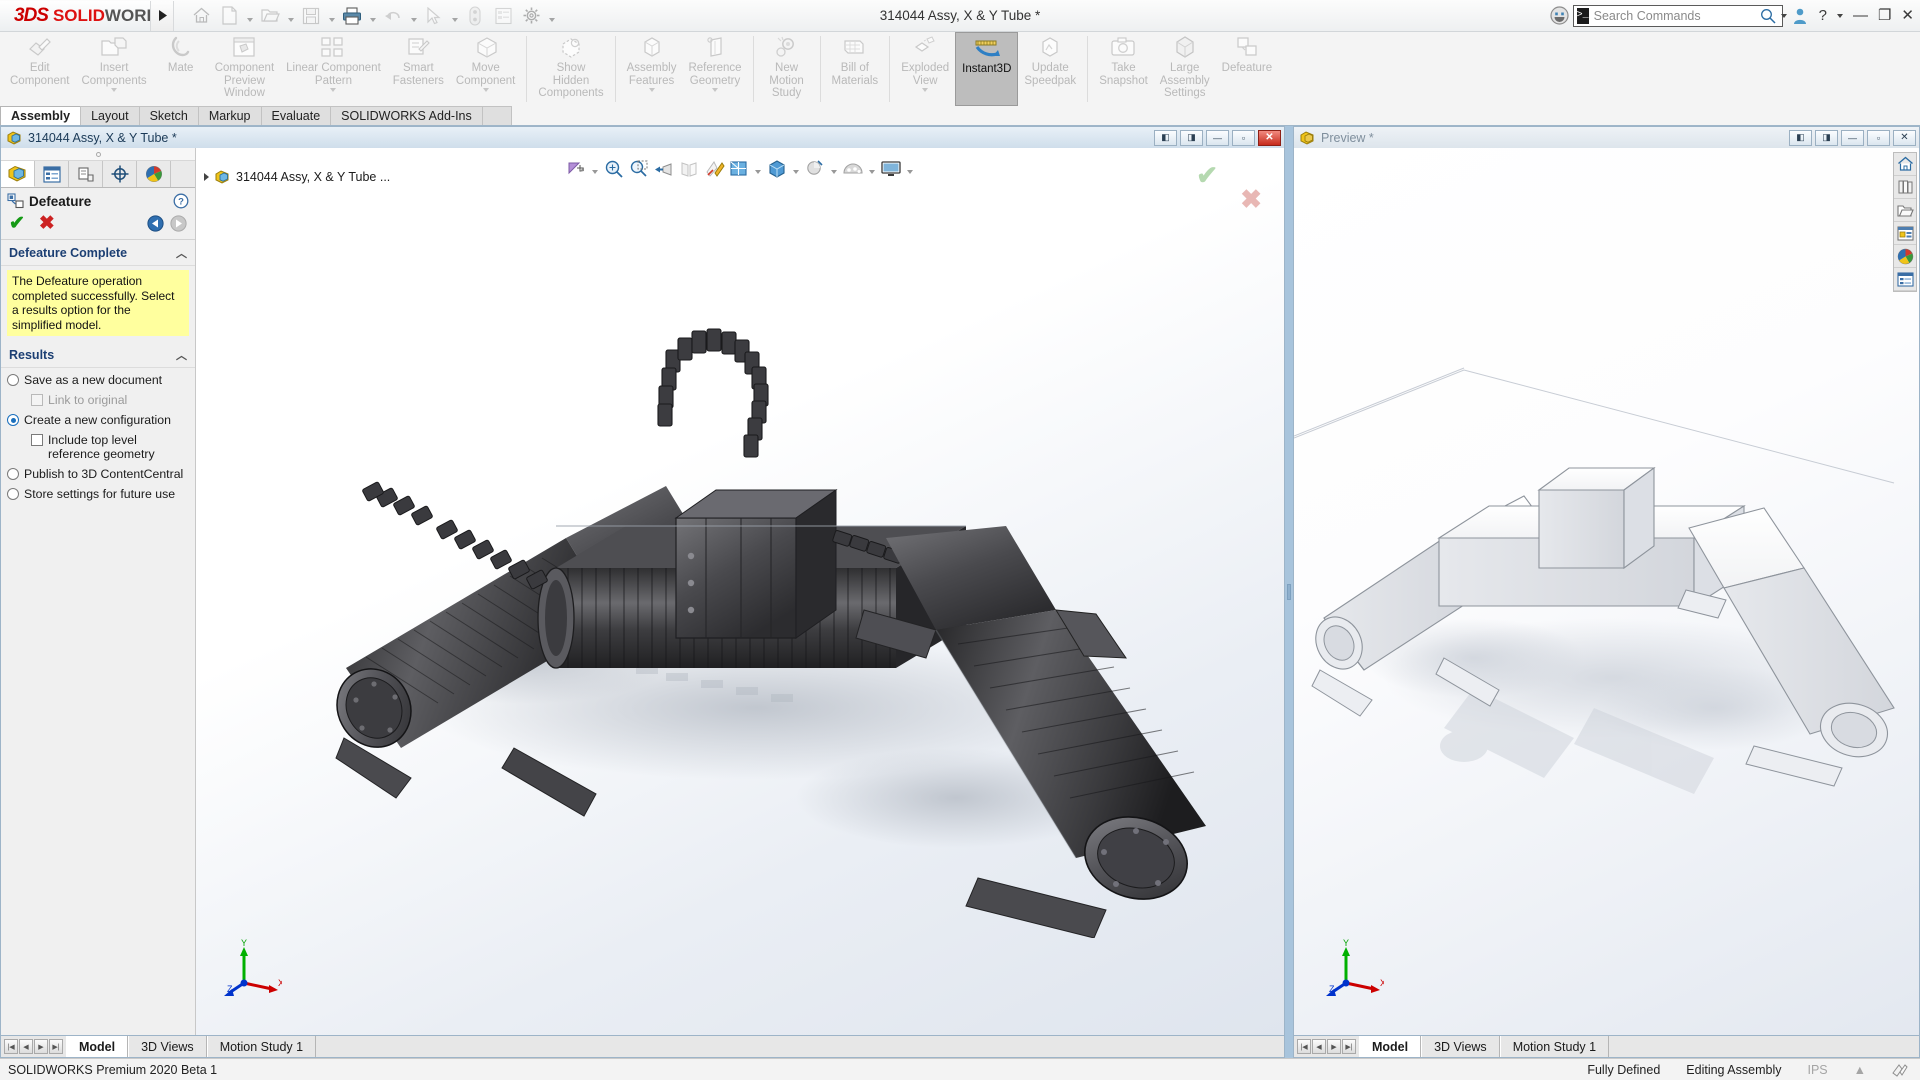 The image size is (1920, 1080). Describe the element at coordinates (114, 90) in the screenshot. I see `insert-components-dropdown-icon` at that location.